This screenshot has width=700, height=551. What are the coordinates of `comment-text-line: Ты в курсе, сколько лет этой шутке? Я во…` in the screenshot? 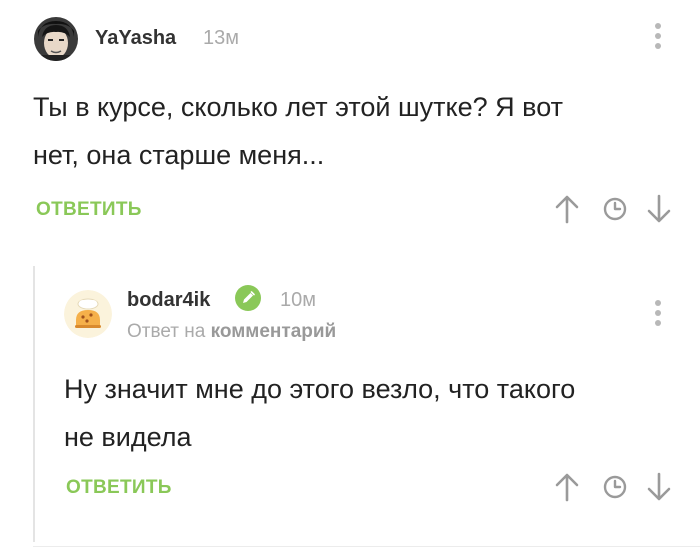 It's located at (298, 107).